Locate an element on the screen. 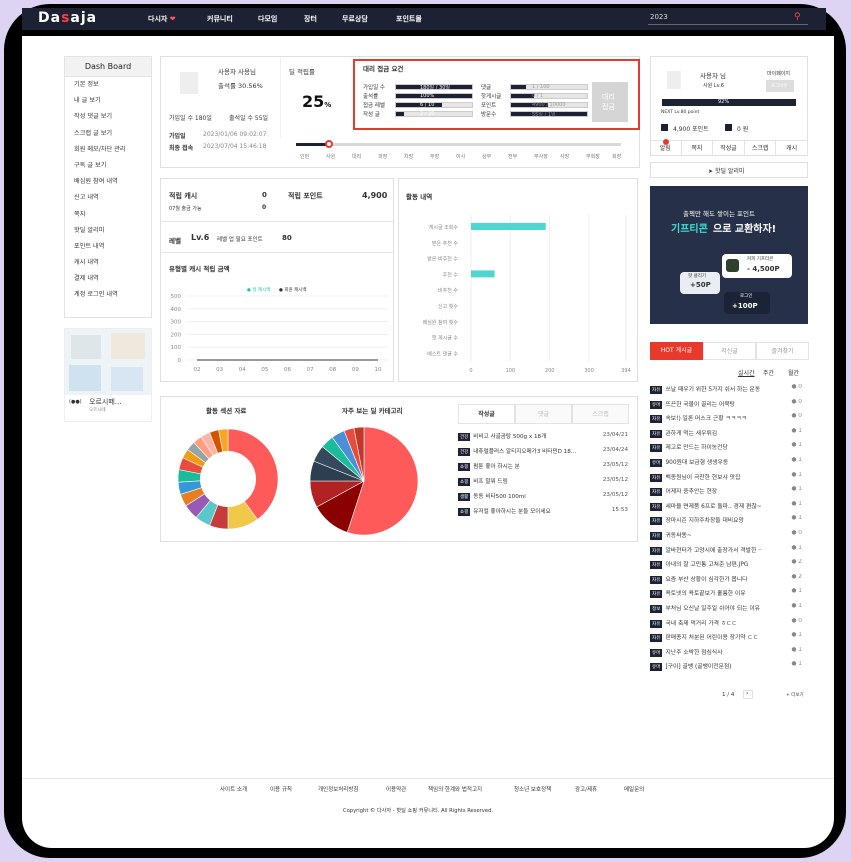 The height and width of the screenshot is (862, 851). hot-post-row: 자유 욕토넷의 욕토끝보가 훌륭한 이유 ● 1 is located at coordinates (729, 595).